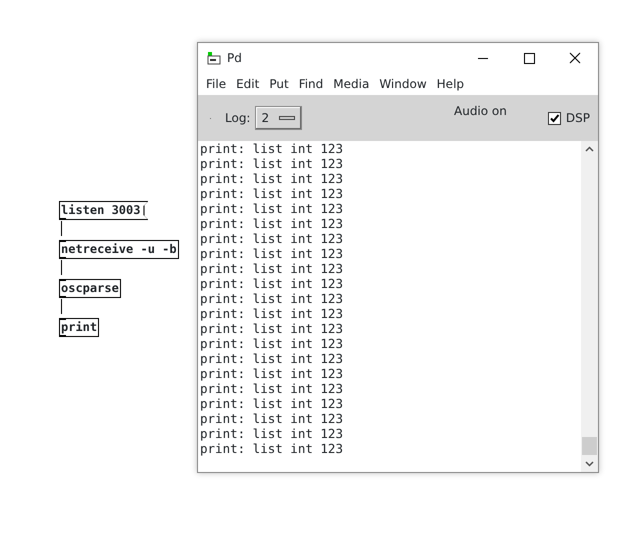  I want to click on scroll-thumb, so click(589, 446).